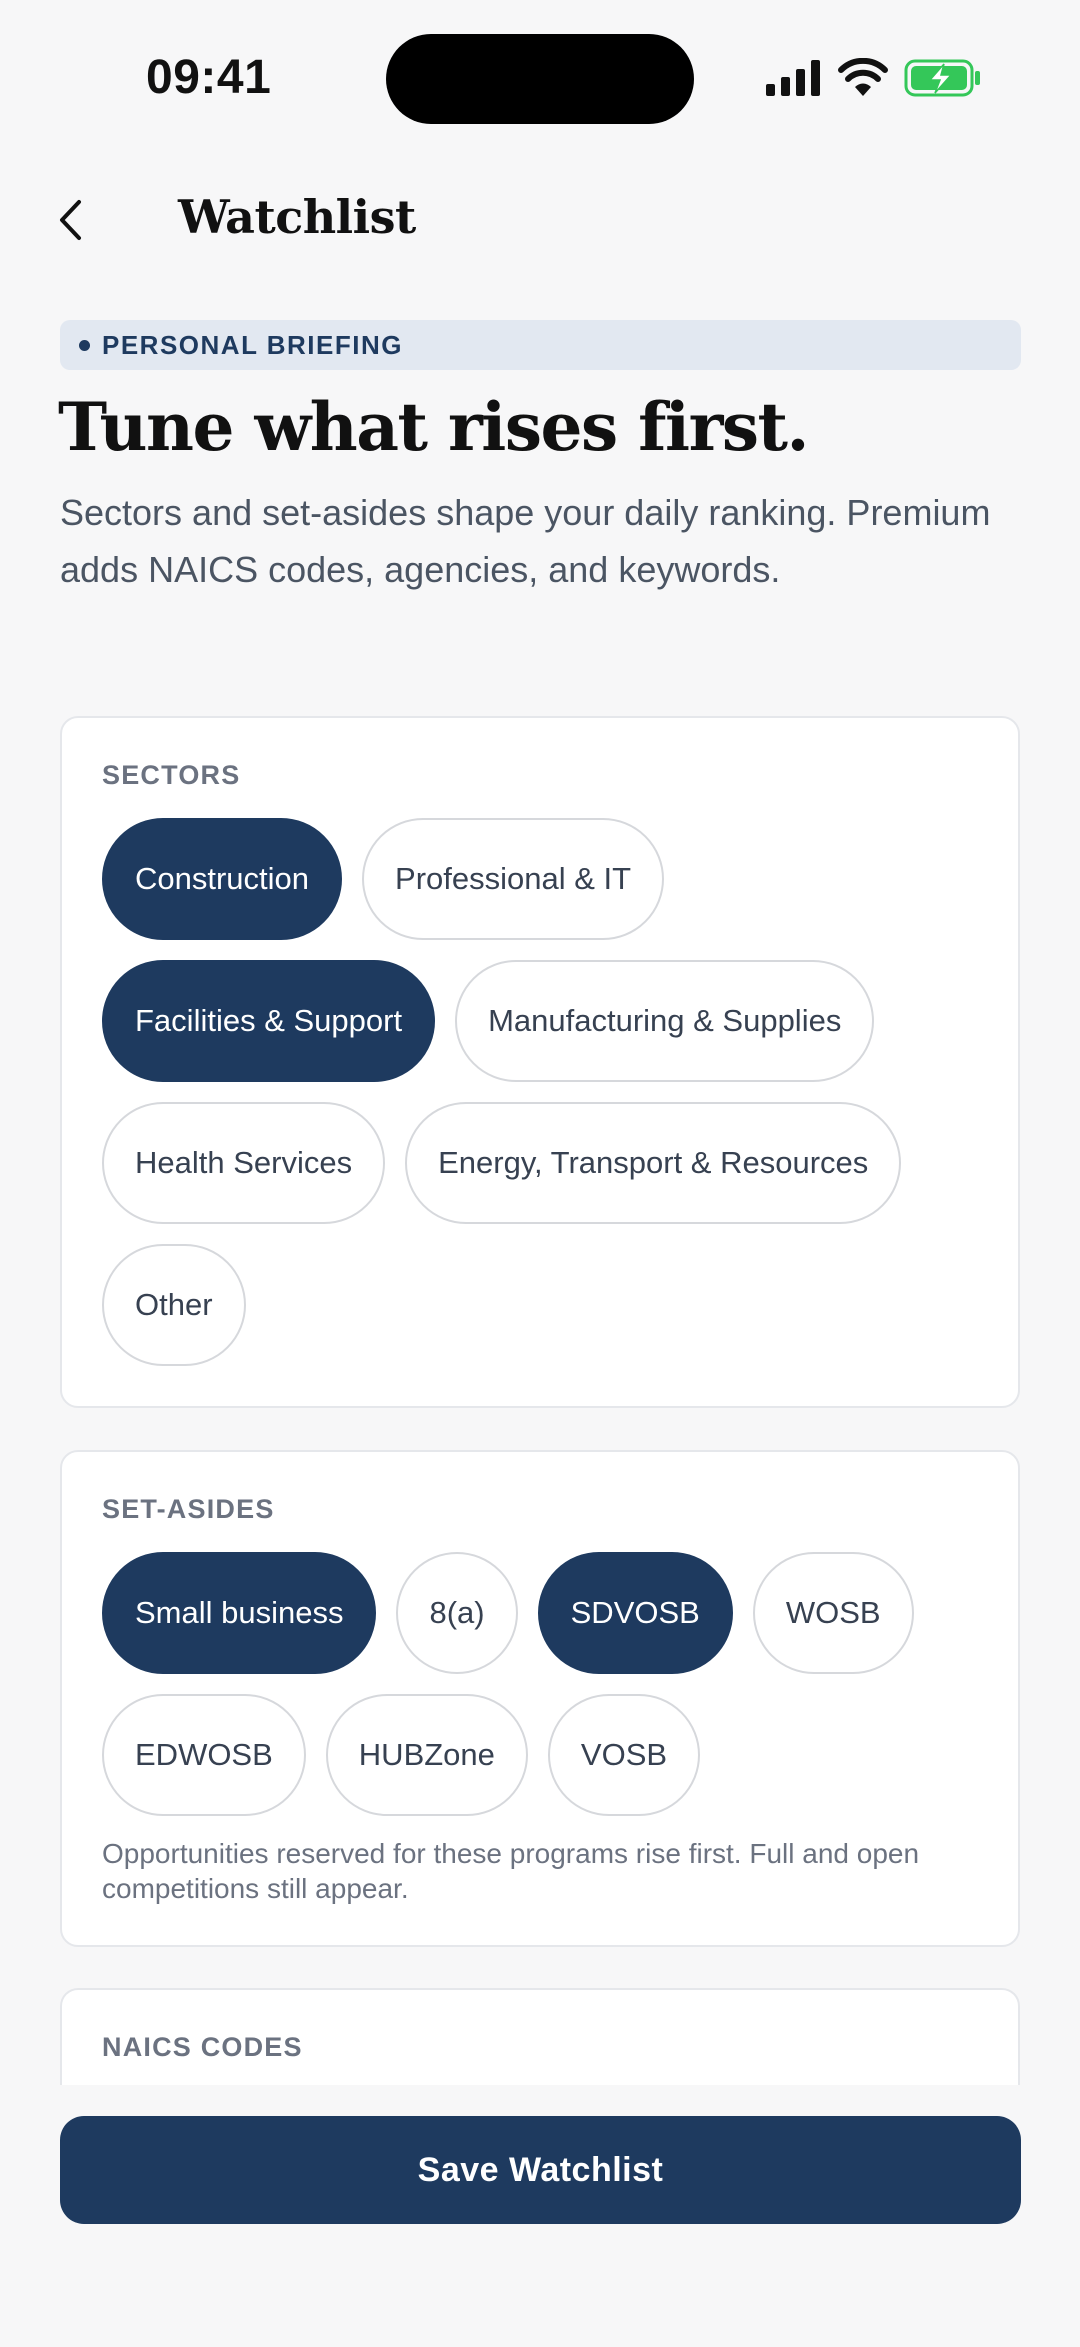  Describe the element at coordinates (863, 77) in the screenshot. I see `wifi-icon` at that location.